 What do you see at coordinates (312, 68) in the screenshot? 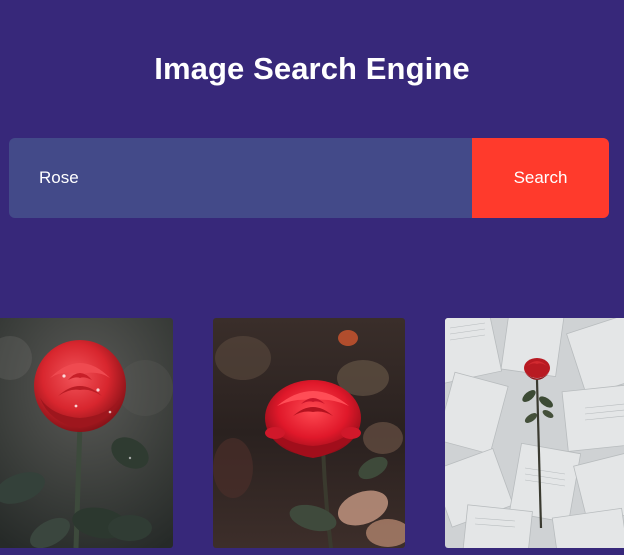
I see `page-title: Image Search Engine` at bounding box center [312, 68].